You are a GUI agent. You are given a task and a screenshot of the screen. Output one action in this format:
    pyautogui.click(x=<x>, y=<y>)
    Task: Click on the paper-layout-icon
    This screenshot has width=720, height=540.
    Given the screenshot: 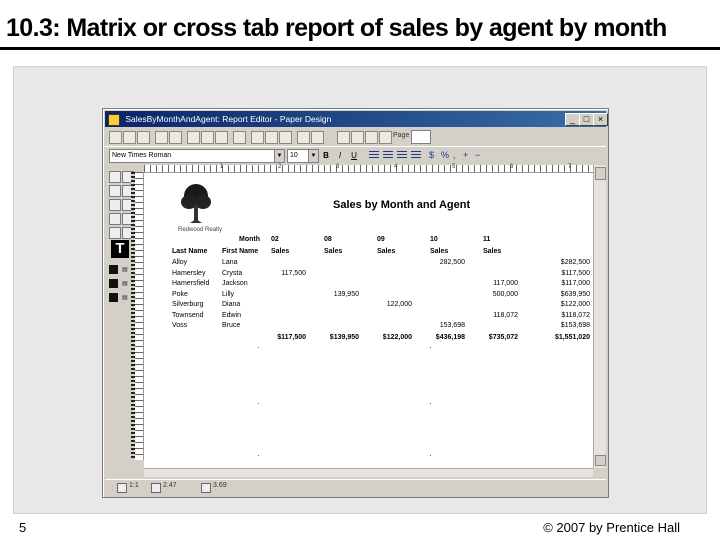 What is the action you would take?
    pyautogui.click(x=271, y=137)
    